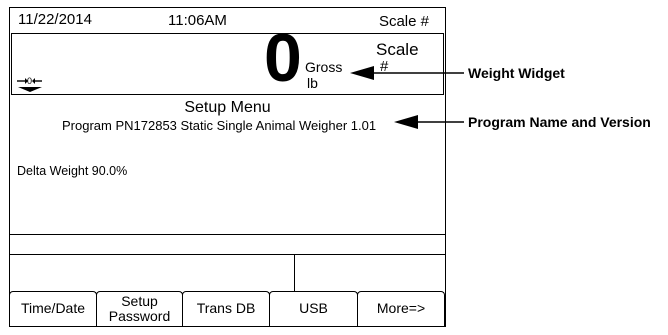 Image resolution: width=668 pixels, height=335 pixels. Describe the element at coordinates (407, 97) in the screenshot. I see `callout-arrows` at that location.